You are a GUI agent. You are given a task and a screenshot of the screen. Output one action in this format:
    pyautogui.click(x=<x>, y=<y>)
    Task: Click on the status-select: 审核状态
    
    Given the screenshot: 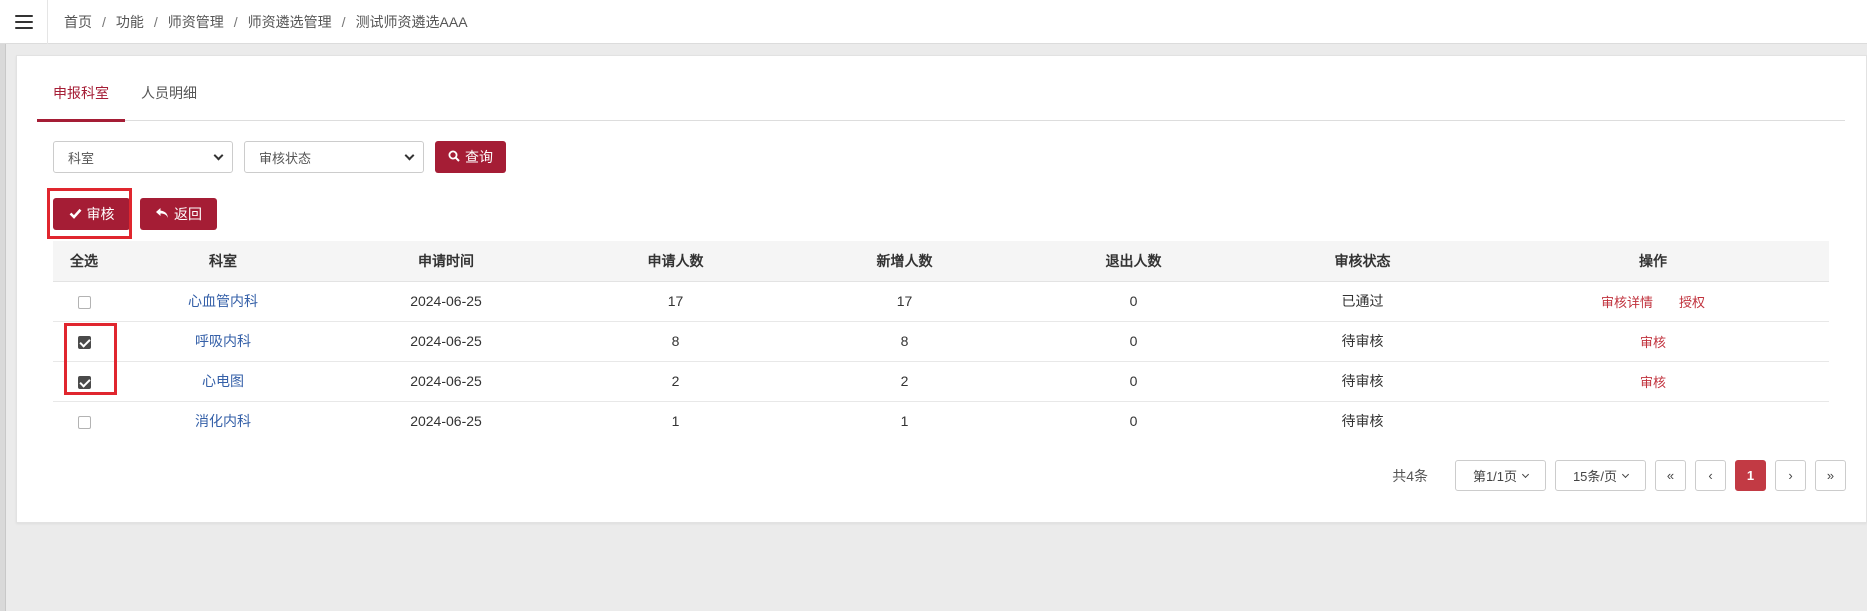 What is the action you would take?
    pyautogui.click(x=334, y=157)
    